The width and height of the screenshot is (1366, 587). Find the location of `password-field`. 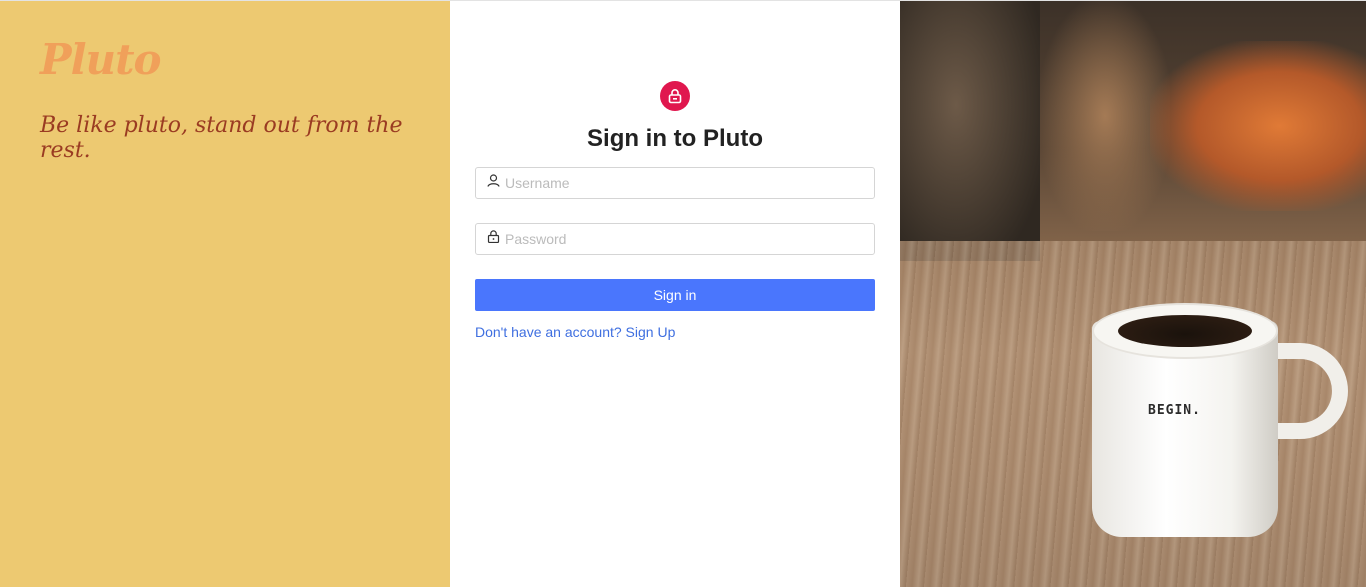

password-field is located at coordinates (675, 239).